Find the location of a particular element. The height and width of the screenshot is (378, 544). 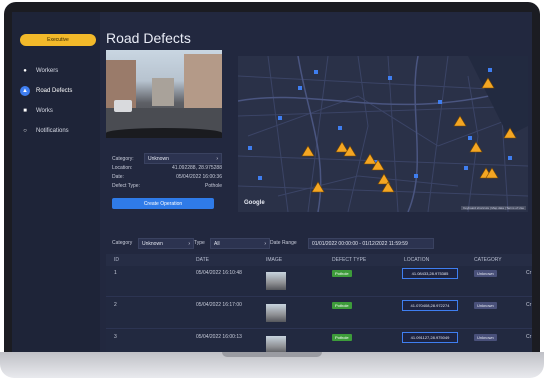

google-logo: Google is located at coordinates (254, 203).